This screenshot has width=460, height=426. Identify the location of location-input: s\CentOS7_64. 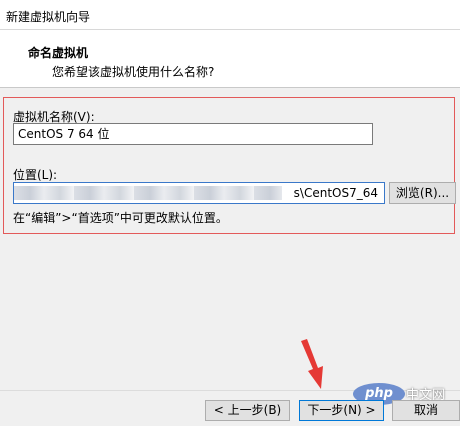
(199, 193).